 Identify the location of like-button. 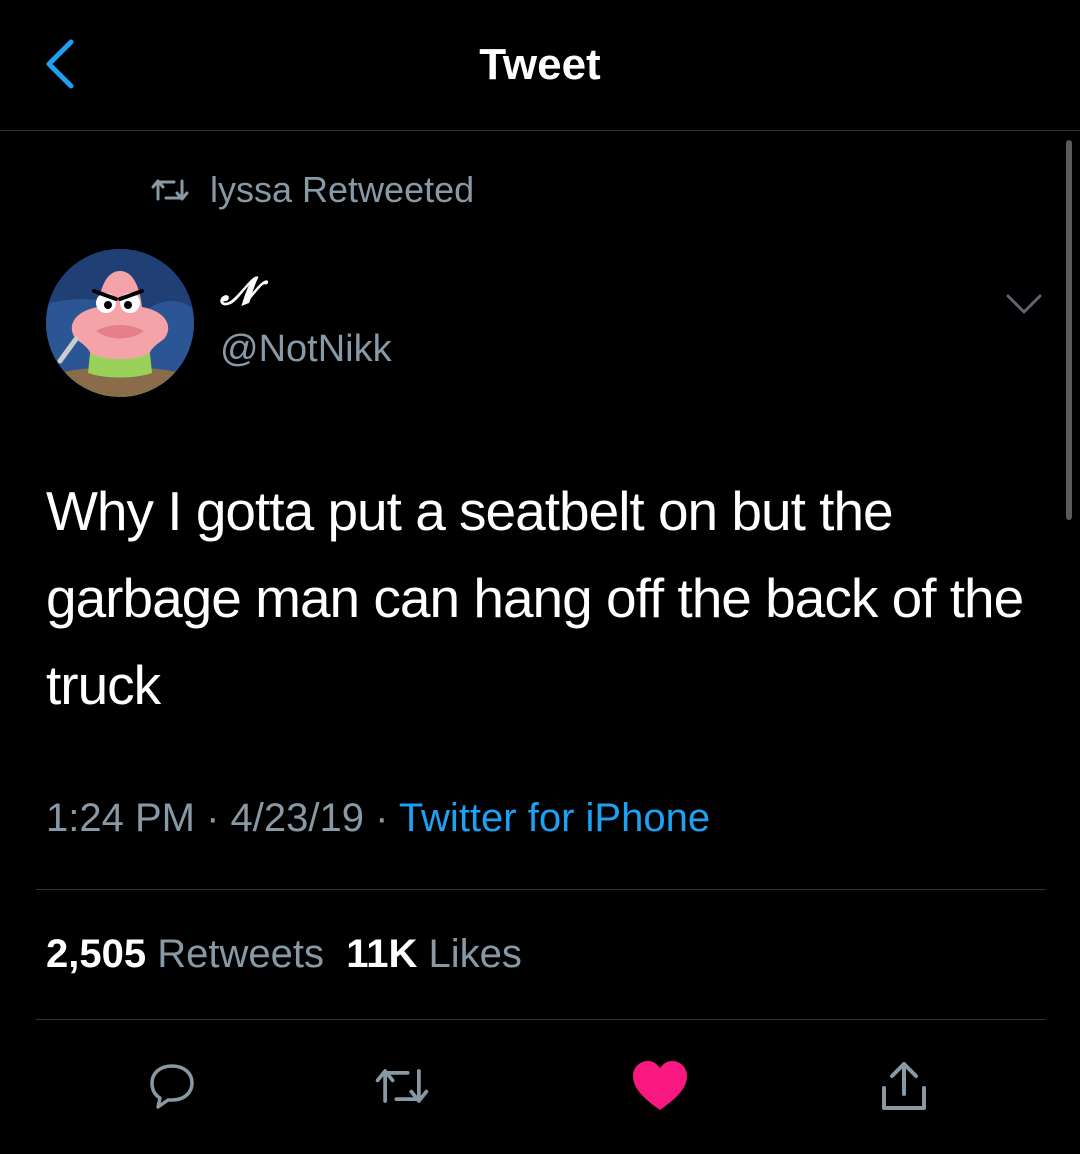
(660, 1086).